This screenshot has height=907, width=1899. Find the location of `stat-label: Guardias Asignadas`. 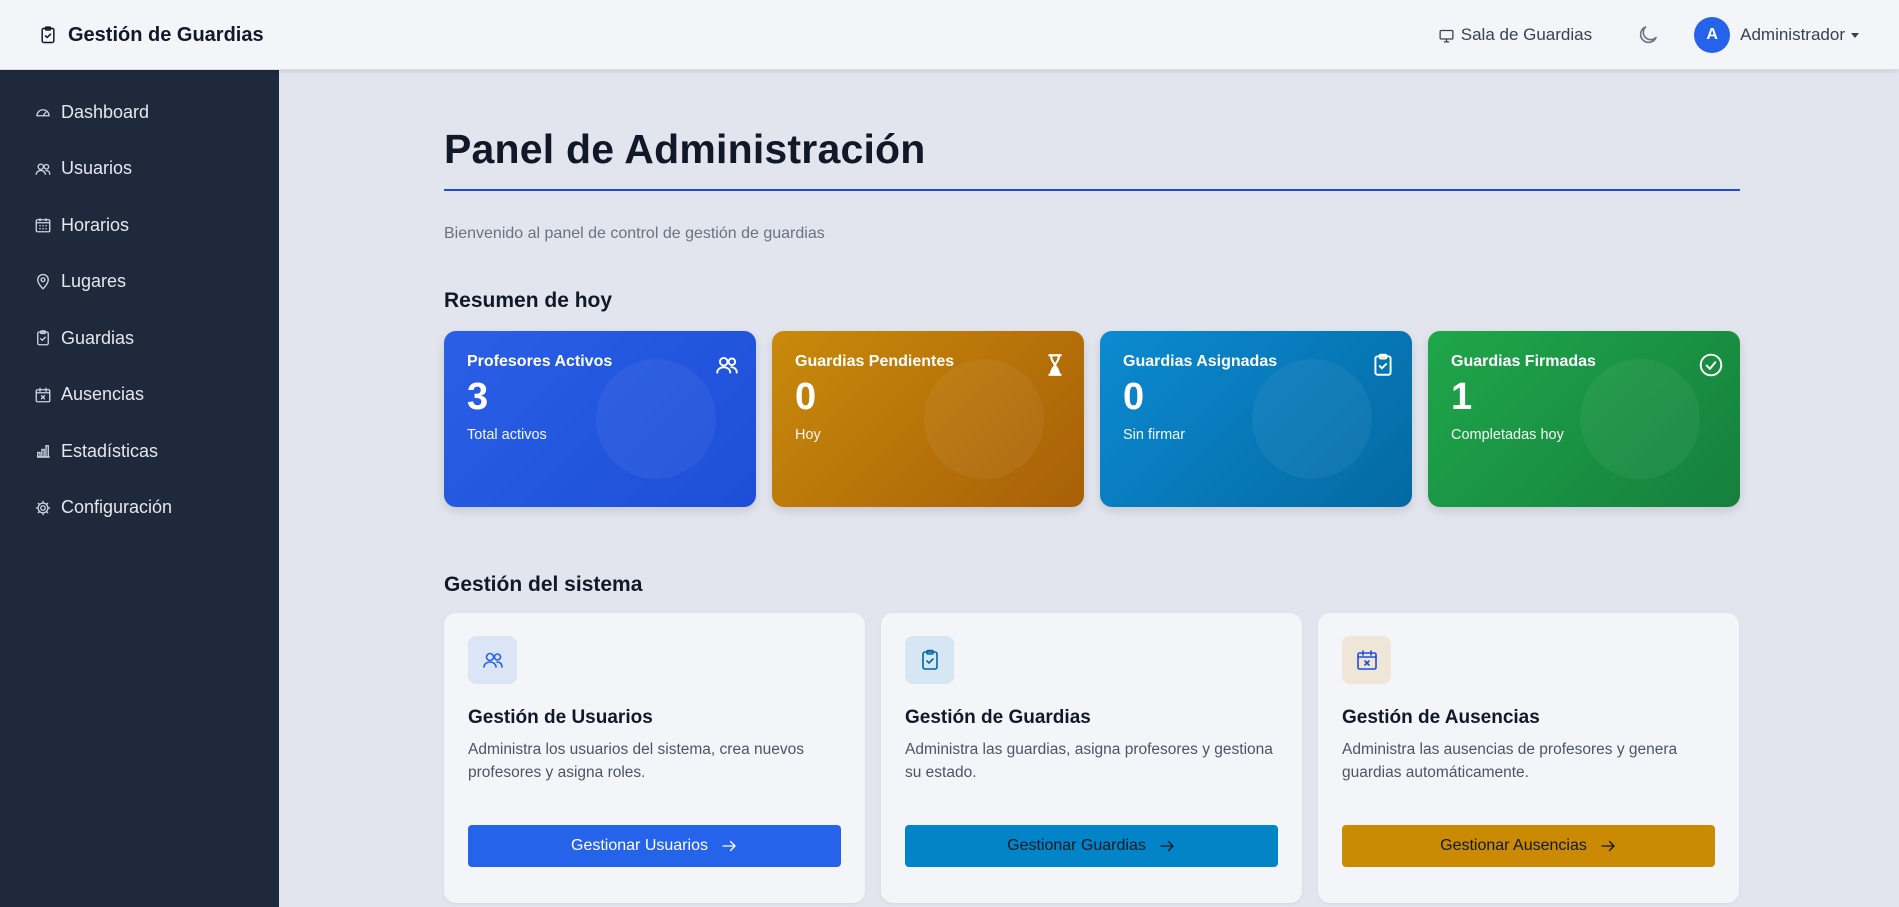

stat-label: Guardias Asignadas is located at coordinates (1200, 361).